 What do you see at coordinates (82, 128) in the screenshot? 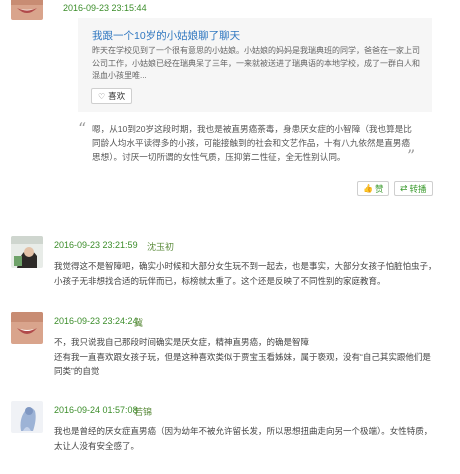
I see `open-quote-icon: “` at bounding box center [82, 128].